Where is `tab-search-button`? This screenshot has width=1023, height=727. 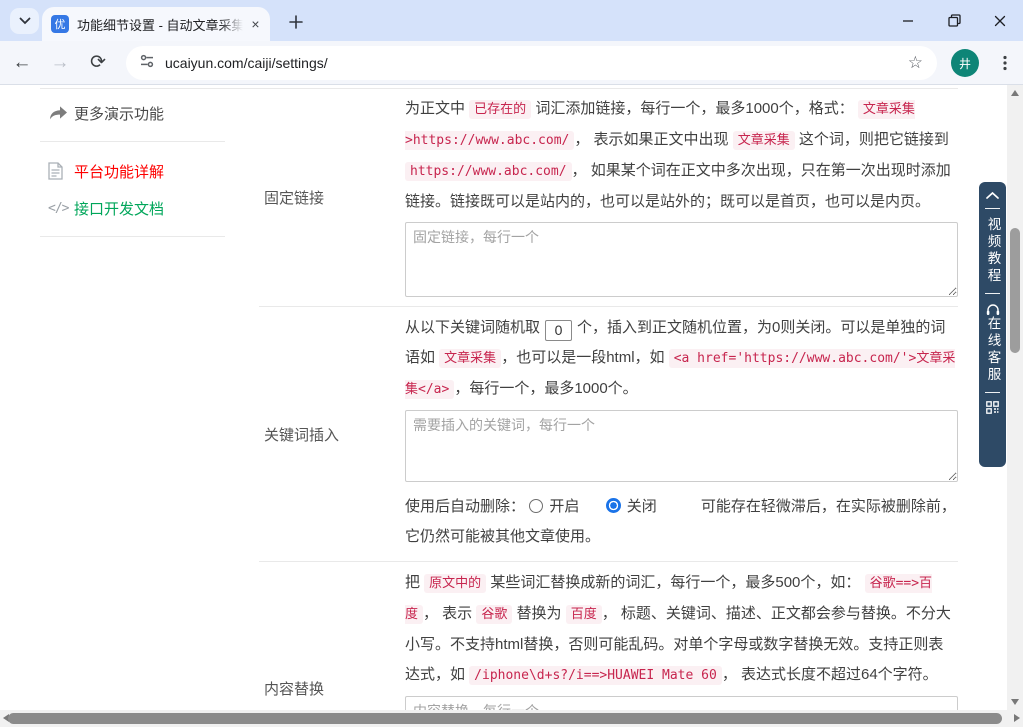
tab-search-button is located at coordinates (24, 21).